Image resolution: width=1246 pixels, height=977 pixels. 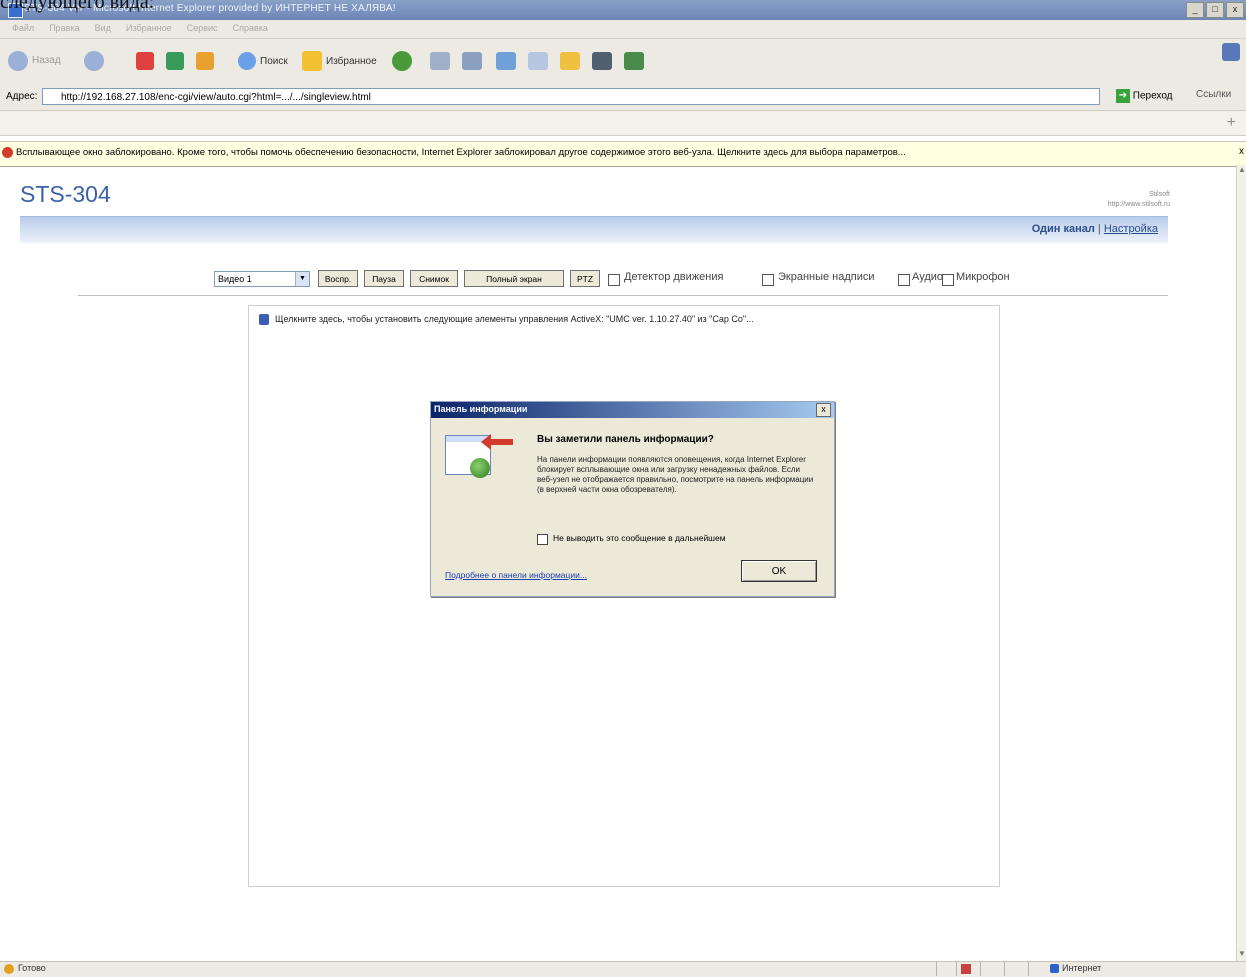 What do you see at coordinates (202, 28) in the screenshot?
I see `menu-tools: Сервис` at bounding box center [202, 28].